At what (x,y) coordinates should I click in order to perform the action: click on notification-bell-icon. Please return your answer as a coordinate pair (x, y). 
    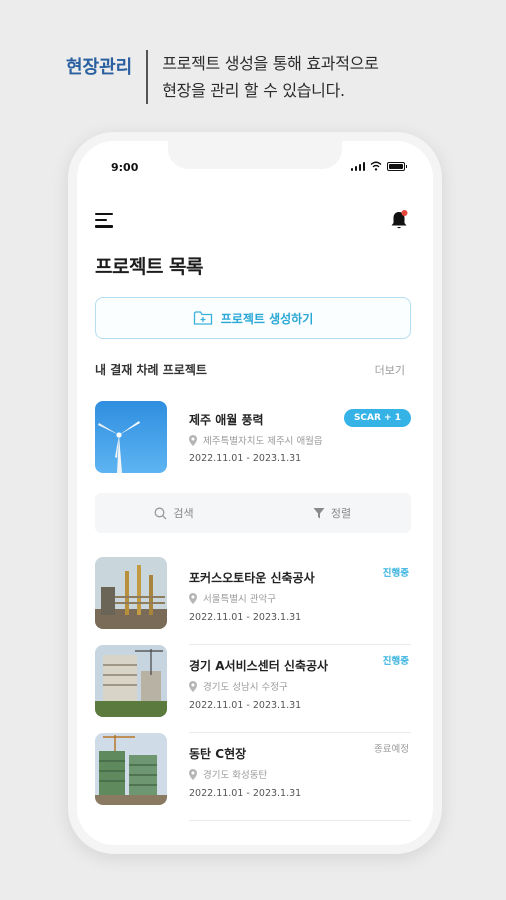
    Looking at the image, I should click on (399, 220).